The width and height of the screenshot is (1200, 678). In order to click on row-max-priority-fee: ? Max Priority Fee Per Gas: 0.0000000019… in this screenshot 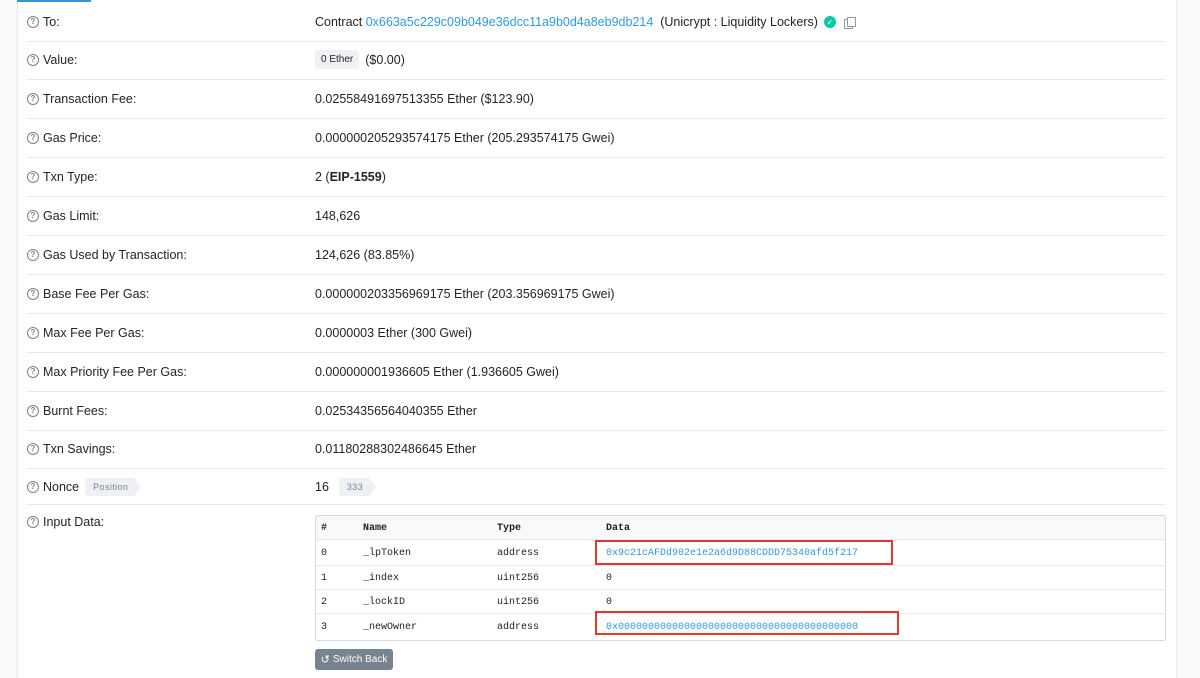, I will do `click(596, 372)`.